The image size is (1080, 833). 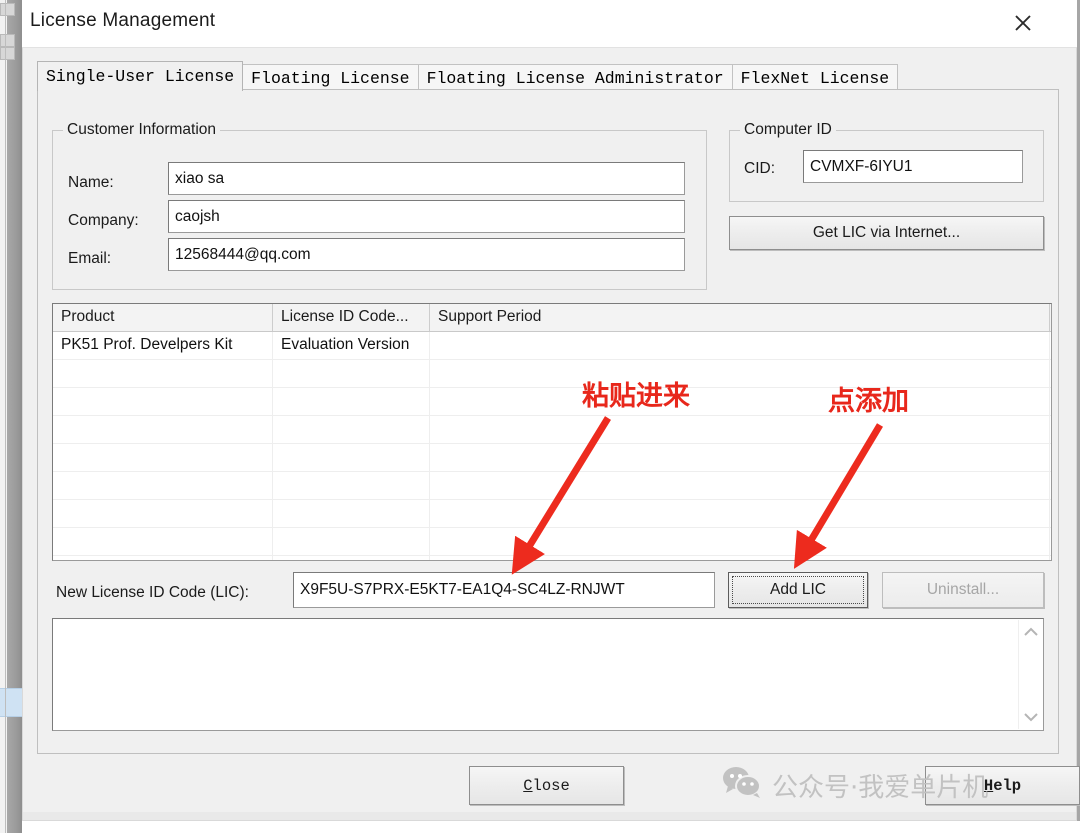 What do you see at coordinates (1030, 632) in the screenshot?
I see `chevron-up-icon` at bounding box center [1030, 632].